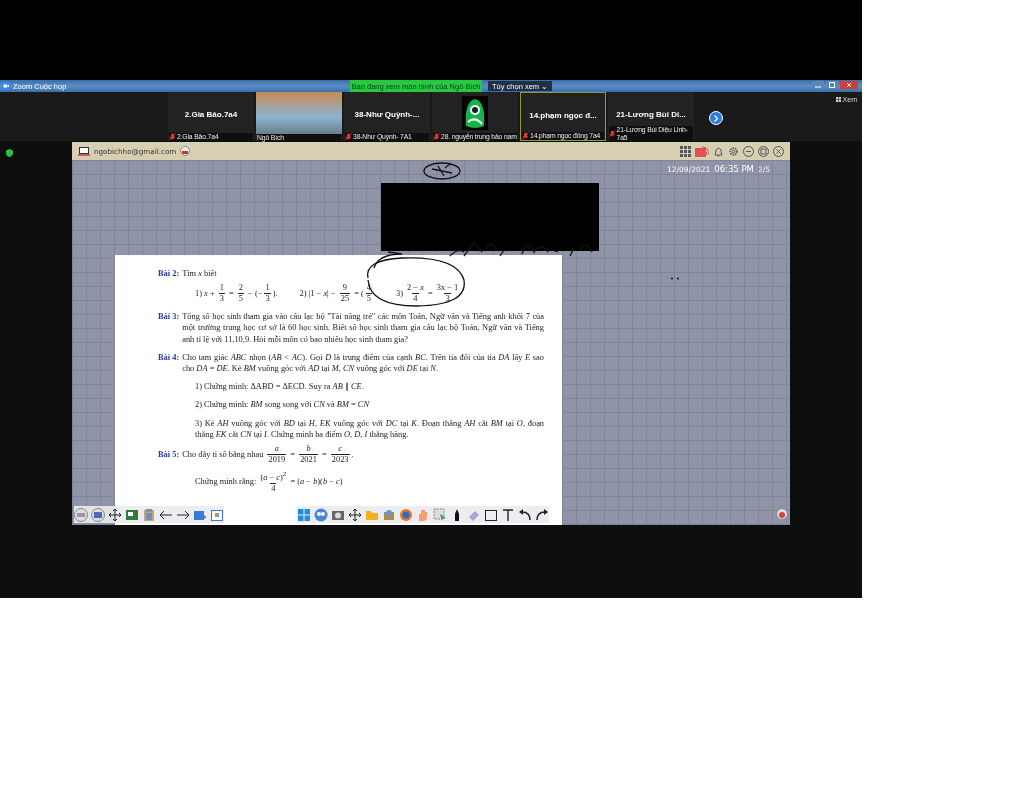 The height and width of the screenshot is (792, 1024). I want to click on exercise-text: Tổng số học sinh tham gia vào câu lạc bộ "Tài năng trẻ" các môn Toán, Ngữ văn và Tiếng anh khối 7 của một trường trung học cơ sở là 60 học sinh. Biết số học sinh tham gia câu lạc bộ Toán, Ngữ văn và Tiếng anh tỉ lệ với 11,10,9. Hỏi mỗi môn có bao nhiêu học sinh tham gia?, so click(363, 328).